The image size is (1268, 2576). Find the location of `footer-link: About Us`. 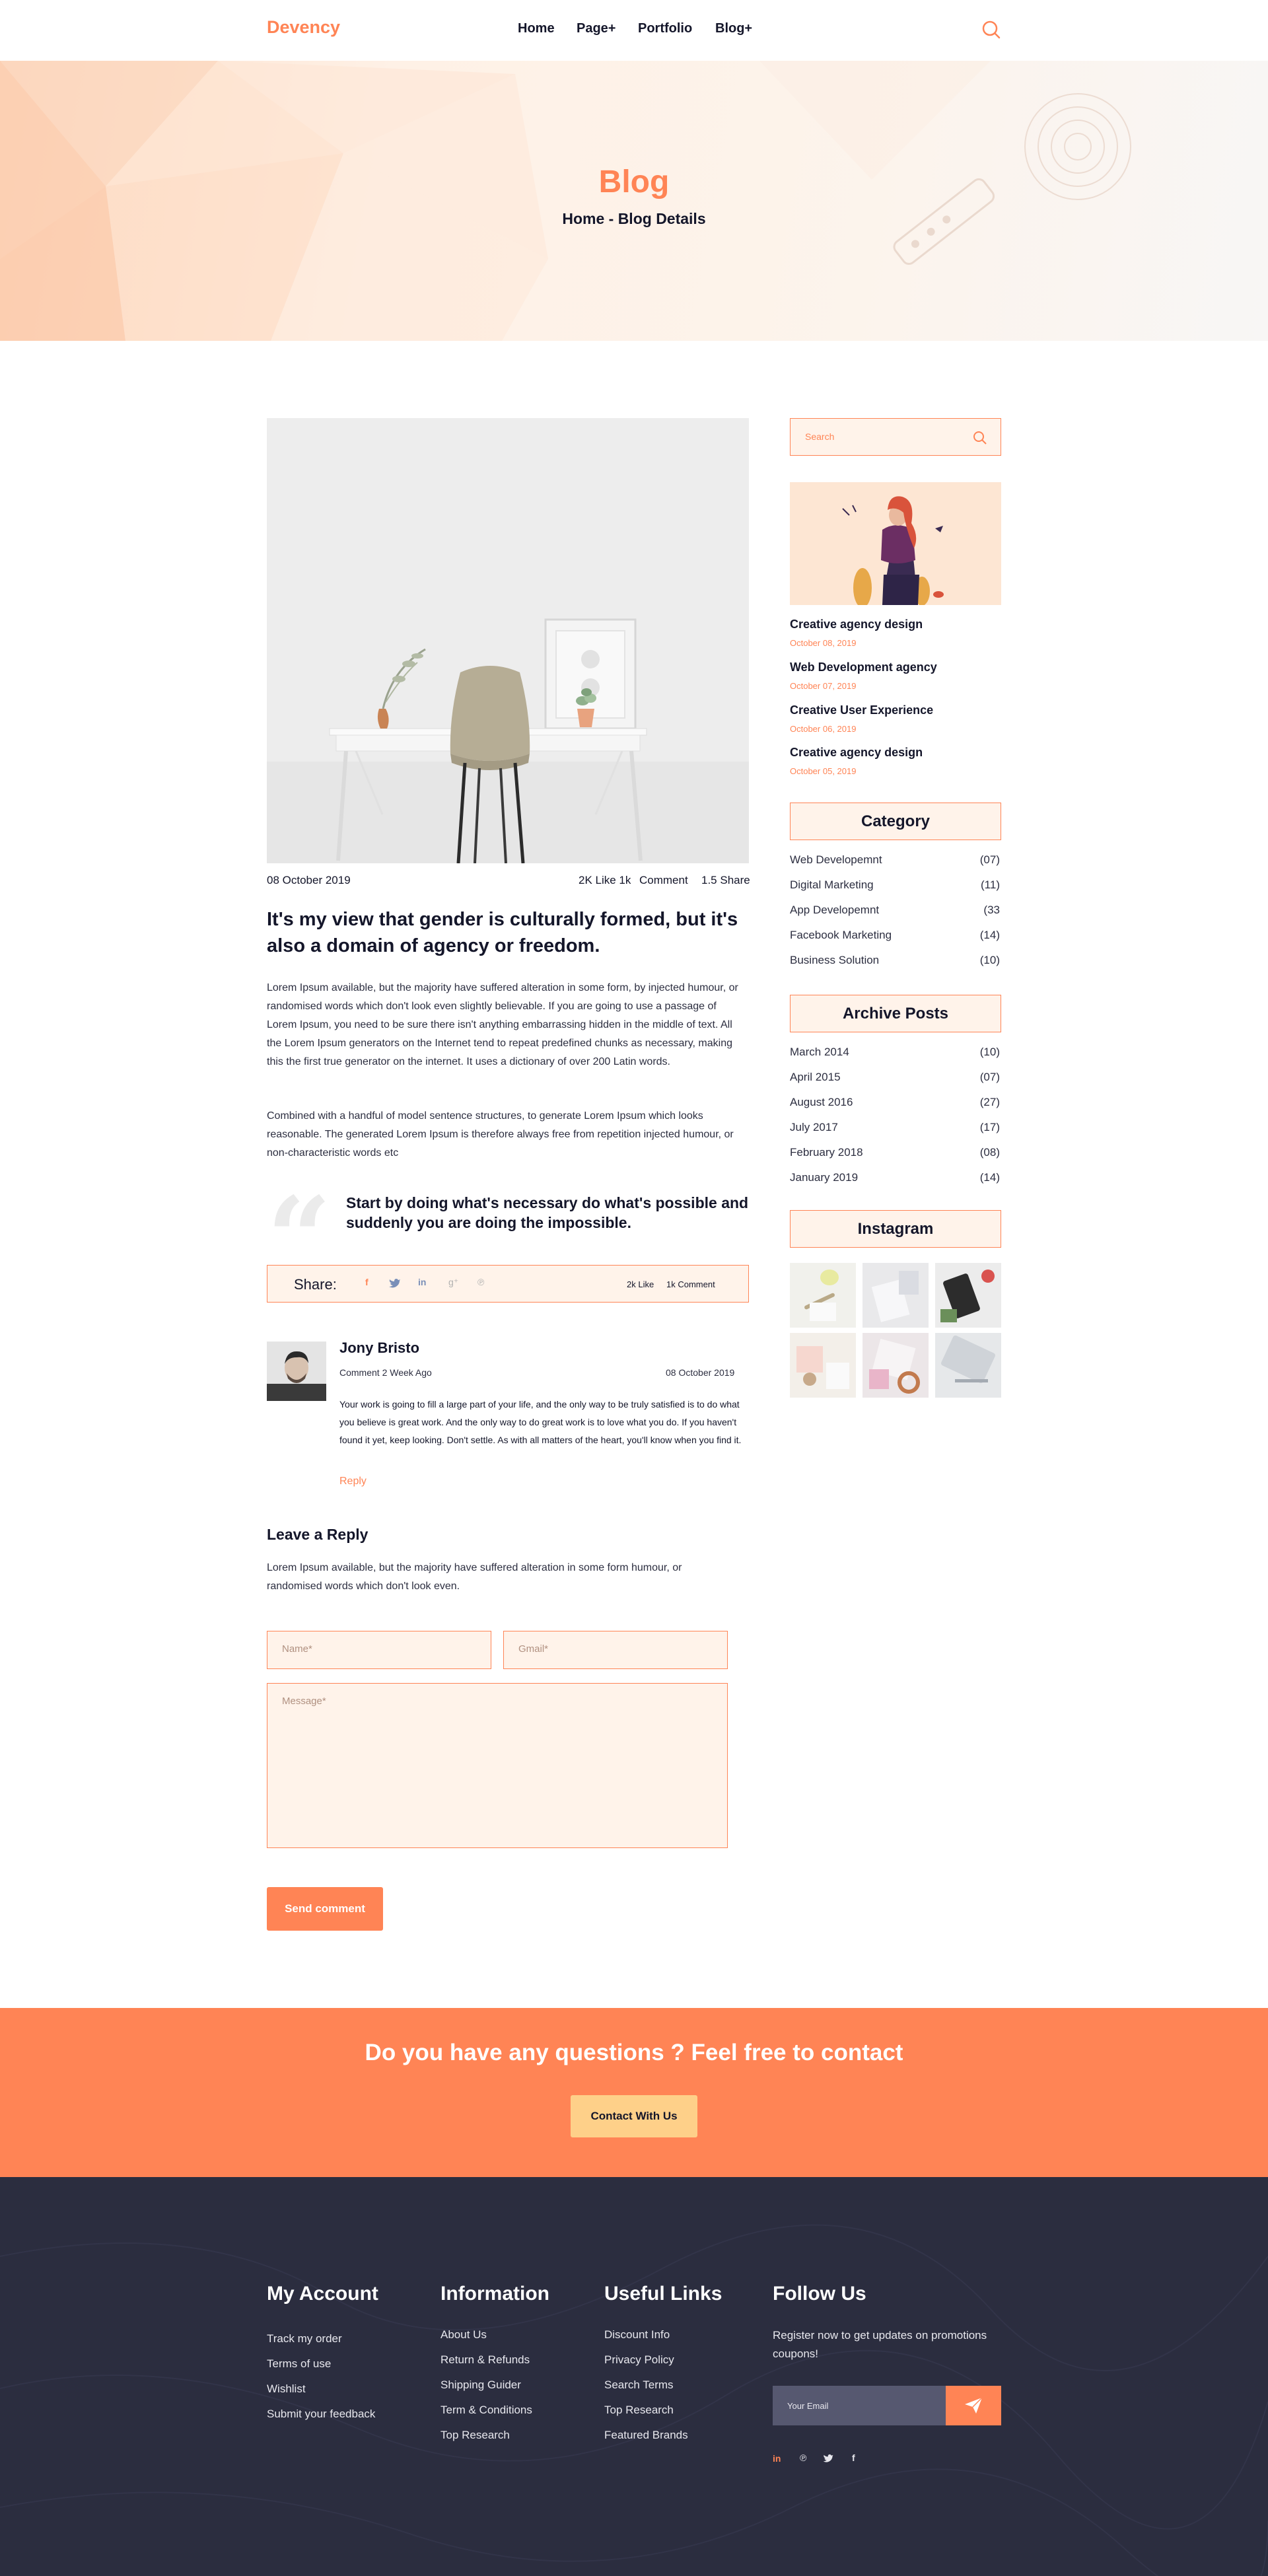

footer-link: About Us is located at coordinates (463, 2335).